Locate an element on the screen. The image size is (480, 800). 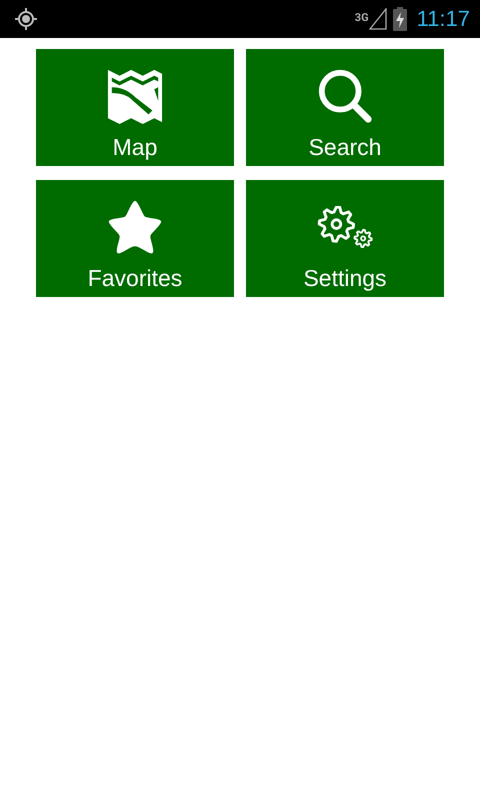
signal-icon is located at coordinates (377, 19).